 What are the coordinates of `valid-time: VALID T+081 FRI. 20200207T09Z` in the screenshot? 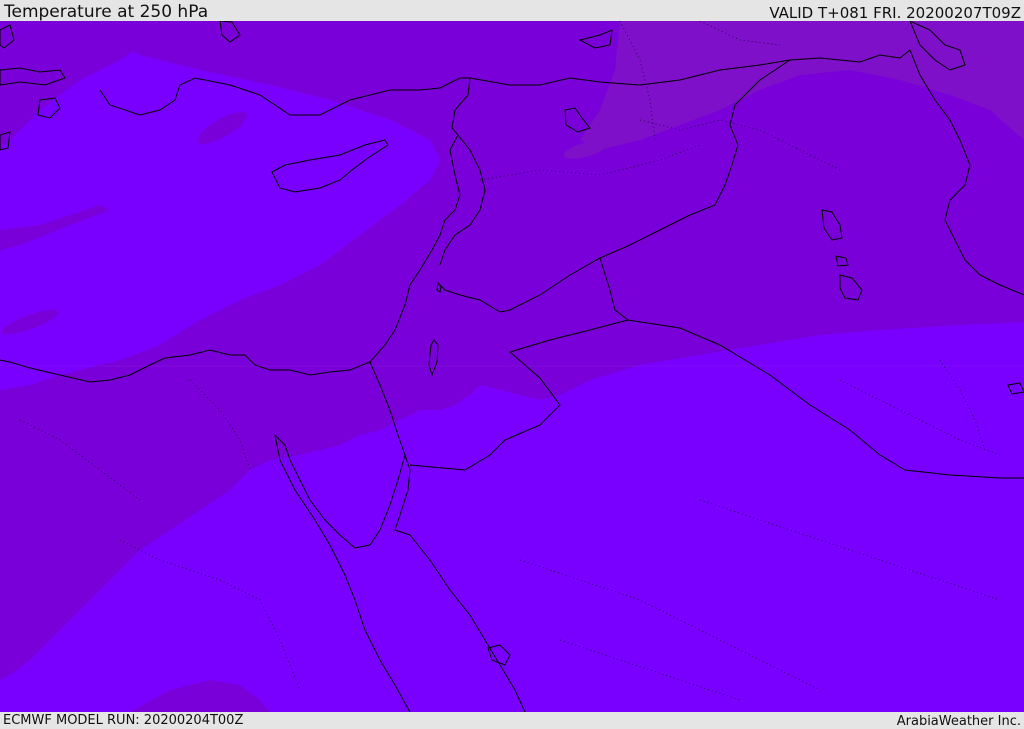 It's located at (895, 13).